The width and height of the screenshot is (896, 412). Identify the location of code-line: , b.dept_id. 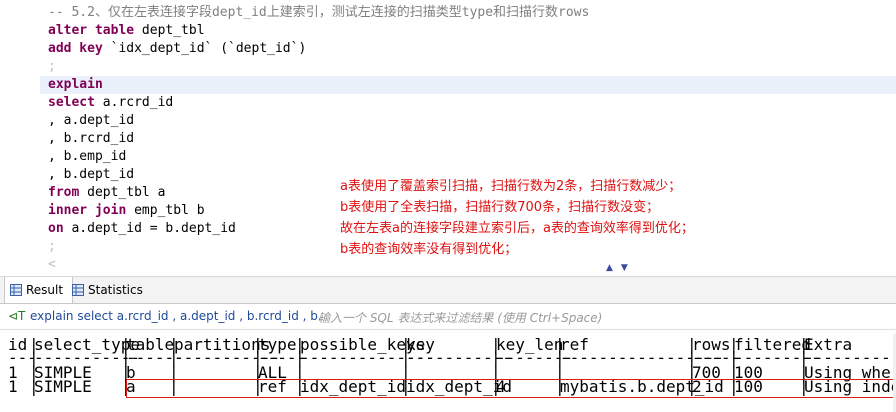
(91, 174).